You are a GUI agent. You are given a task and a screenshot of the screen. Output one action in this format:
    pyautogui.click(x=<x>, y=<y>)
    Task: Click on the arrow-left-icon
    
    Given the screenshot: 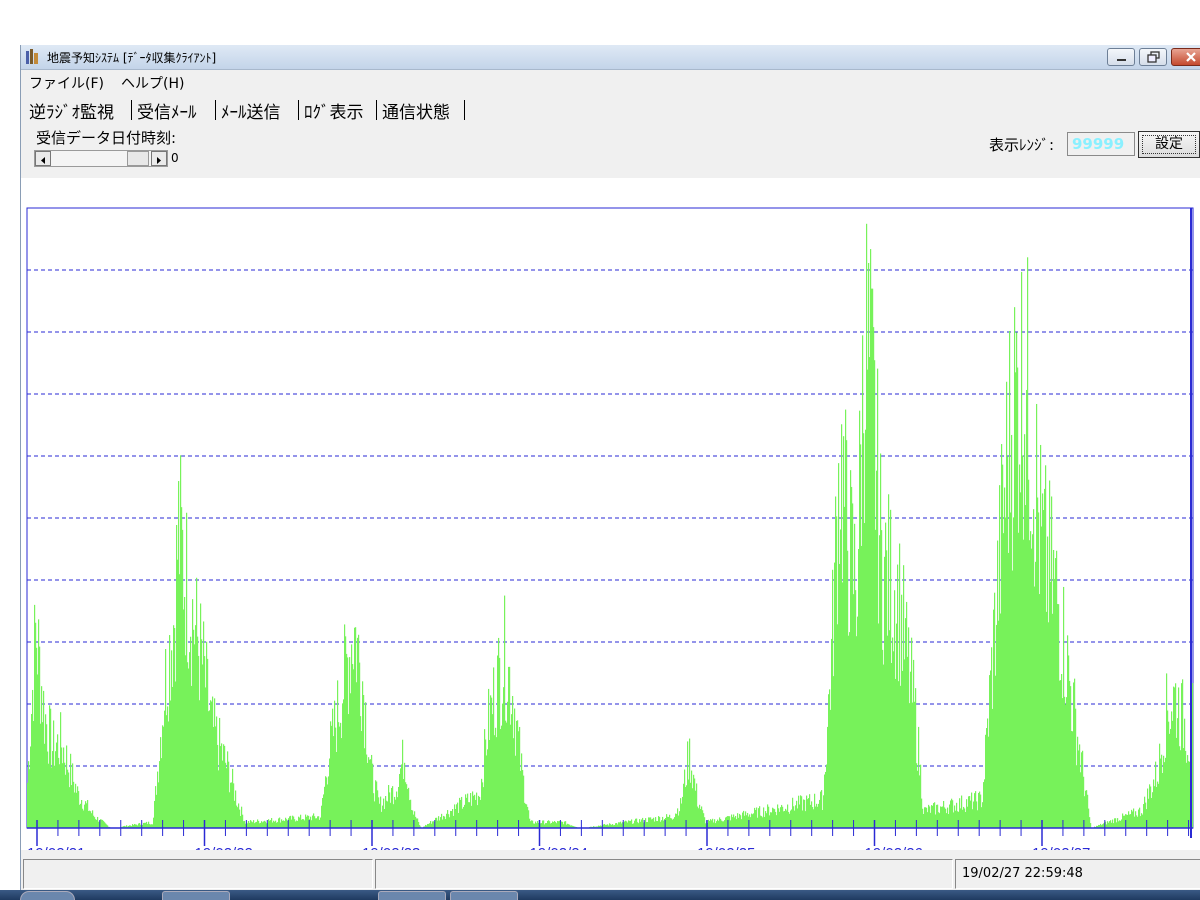 What is the action you would take?
    pyautogui.click(x=43, y=160)
    